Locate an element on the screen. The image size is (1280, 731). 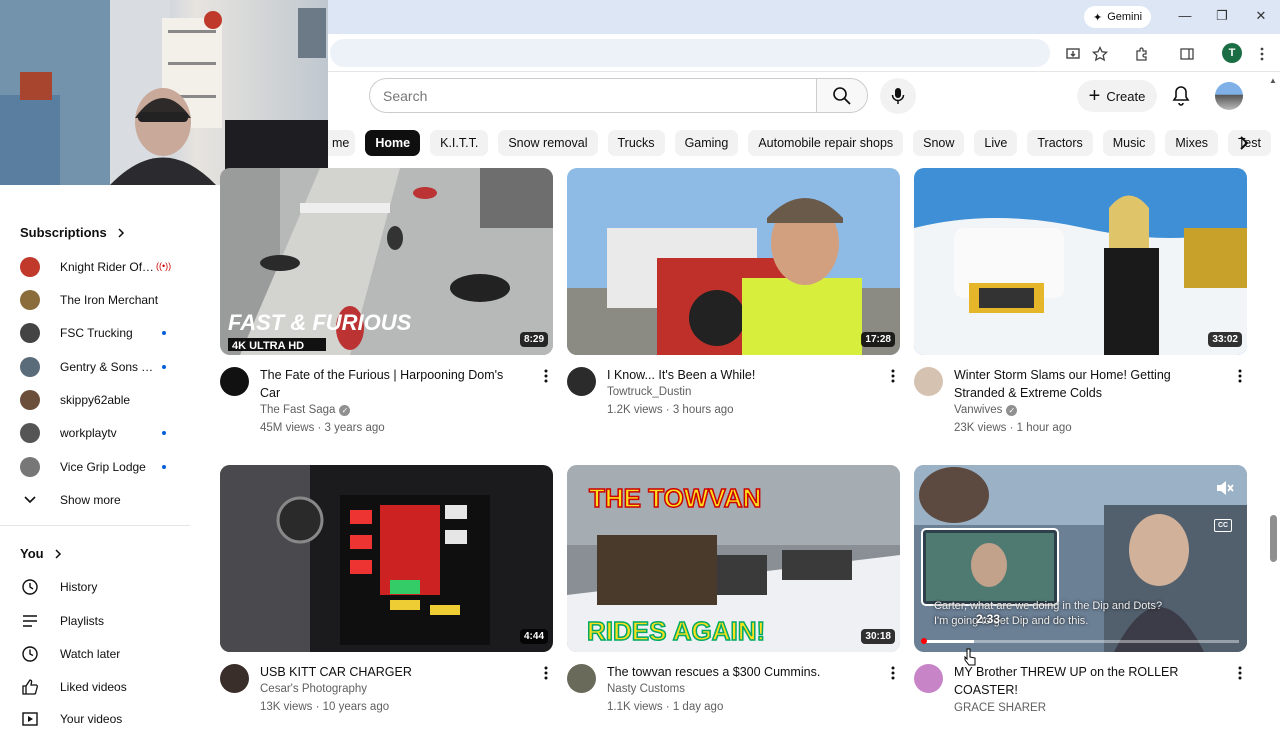
duration-badge: 8:29 is located at coordinates (533, 339).